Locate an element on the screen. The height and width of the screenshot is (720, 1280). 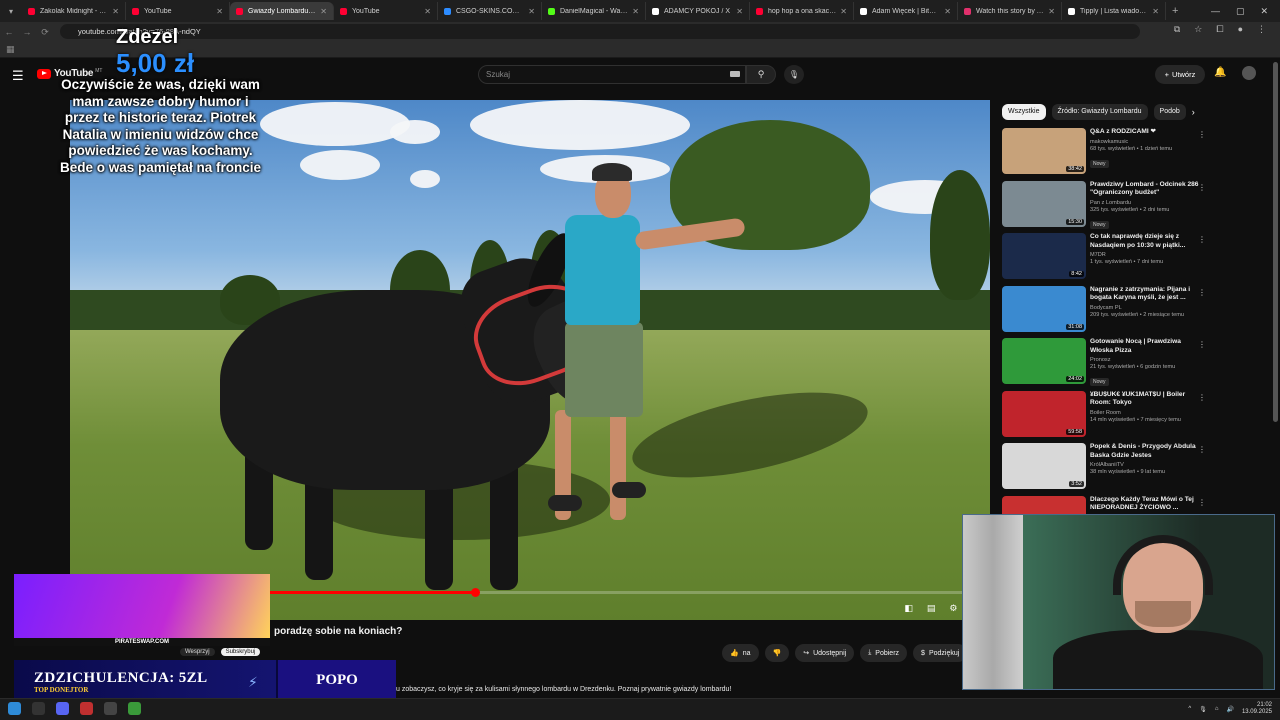
browser-tab: Adam Więcek | Bitmy kowal ✕ is located at coordinates (906, 11).